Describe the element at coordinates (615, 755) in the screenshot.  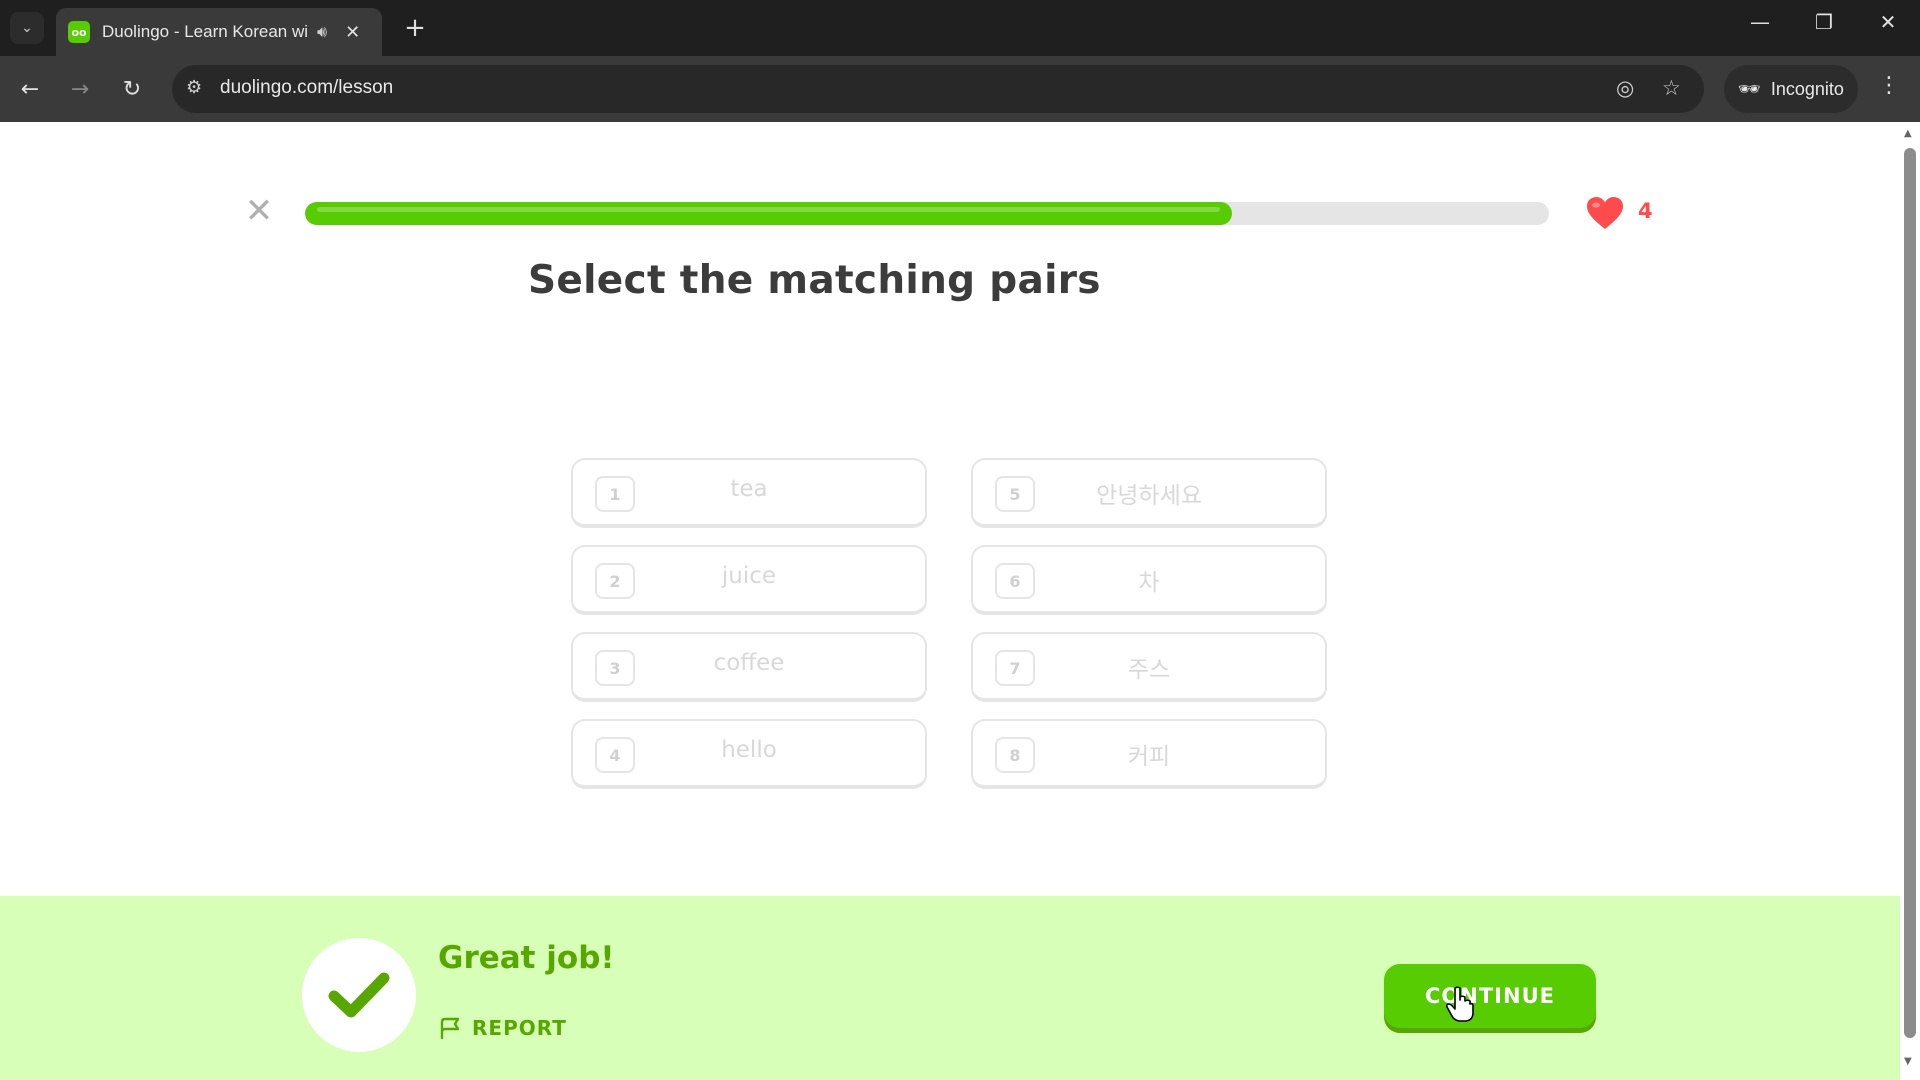
I see `pair-number: 4` at that location.